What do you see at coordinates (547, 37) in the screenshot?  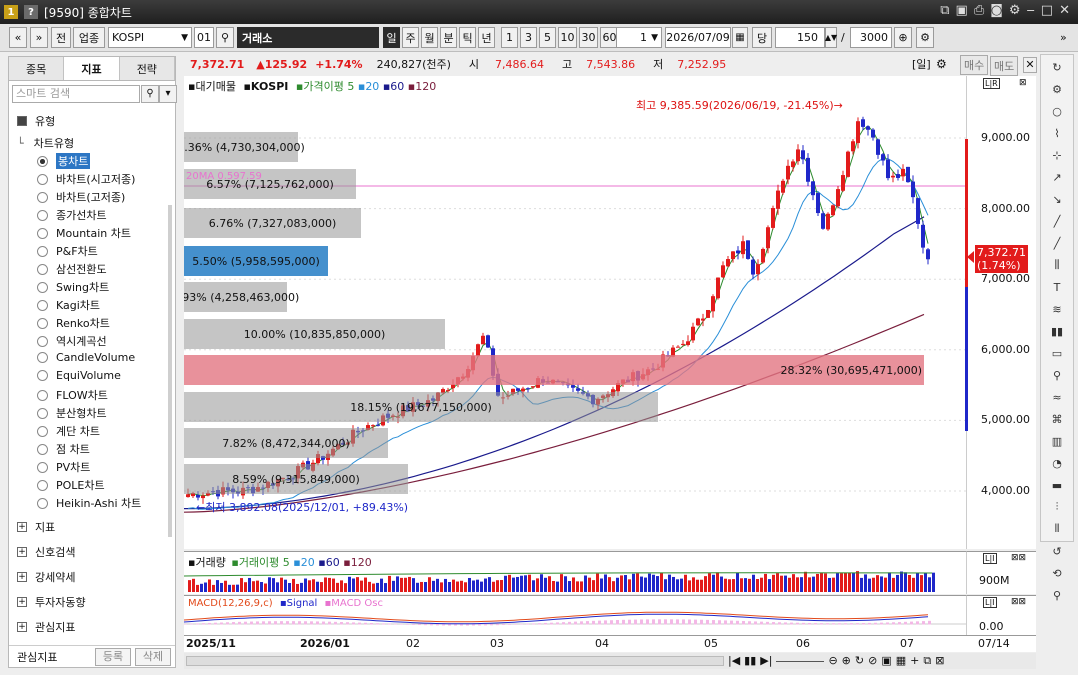 I see `interval-button: 5` at bounding box center [547, 37].